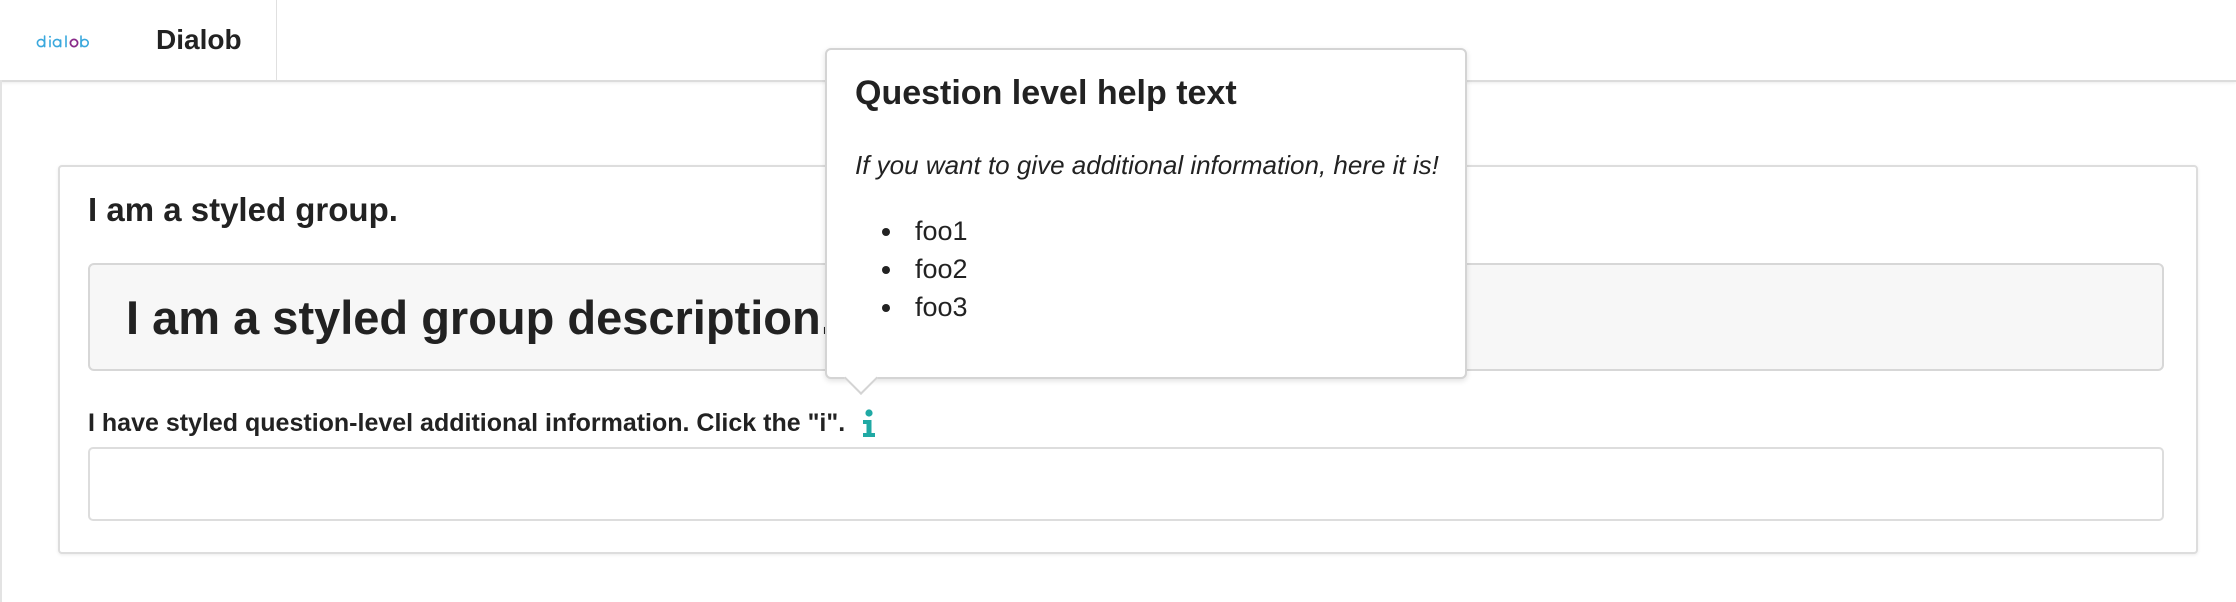 Image resolution: width=2236 pixels, height=602 pixels. I want to click on group-description-text: I am a styled group description., so click(480, 317).